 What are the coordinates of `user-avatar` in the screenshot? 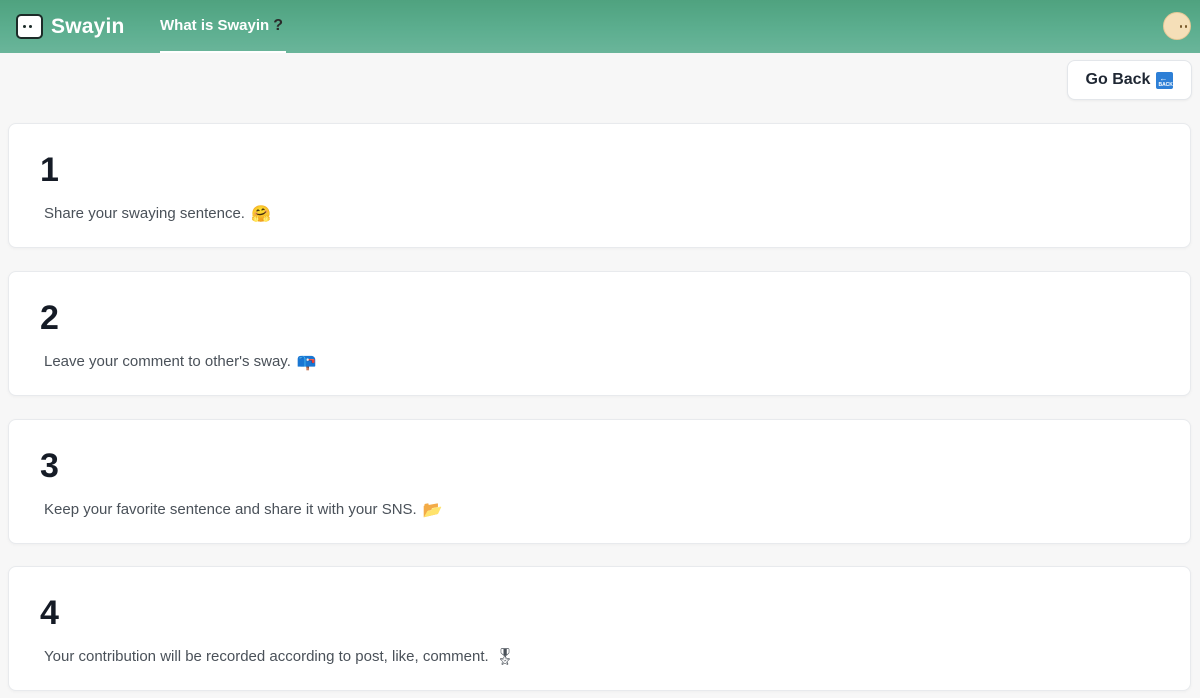 It's located at (1177, 26).